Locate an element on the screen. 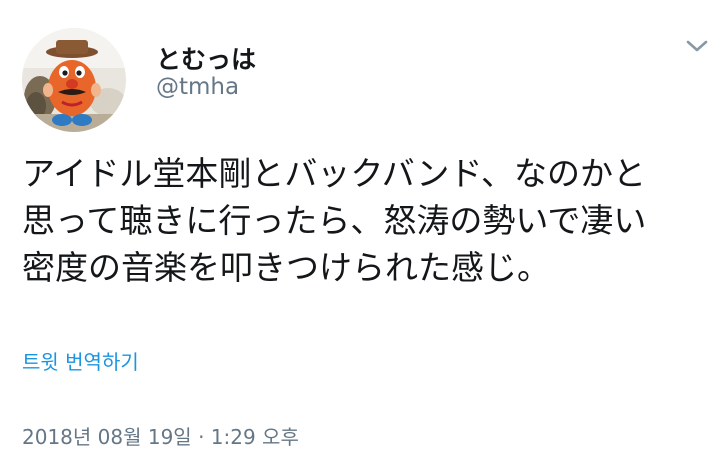 The height and width of the screenshot is (465, 720). mr-potato-head-avatar-icon is located at coordinates (74, 80).